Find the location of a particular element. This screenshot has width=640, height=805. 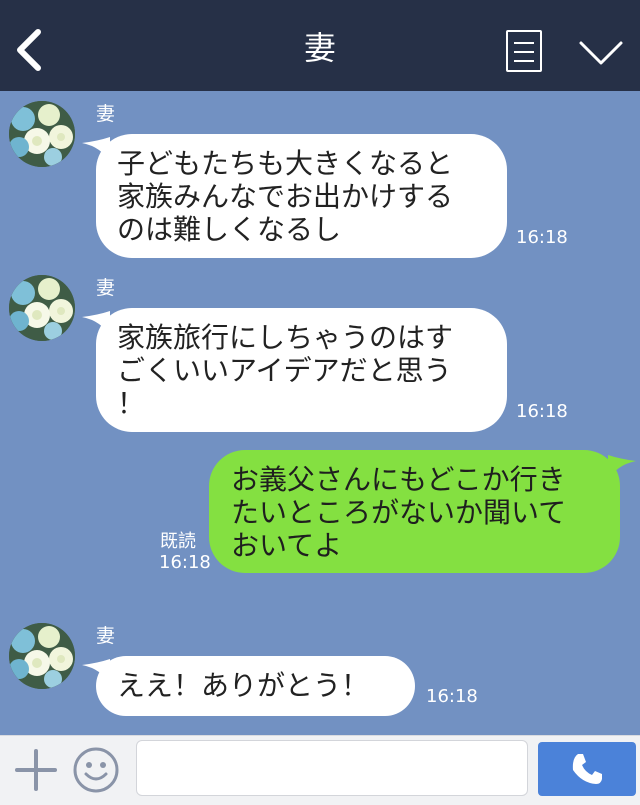

message-bubble: ええ！ありがとう！ is located at coordinates (255, 686).